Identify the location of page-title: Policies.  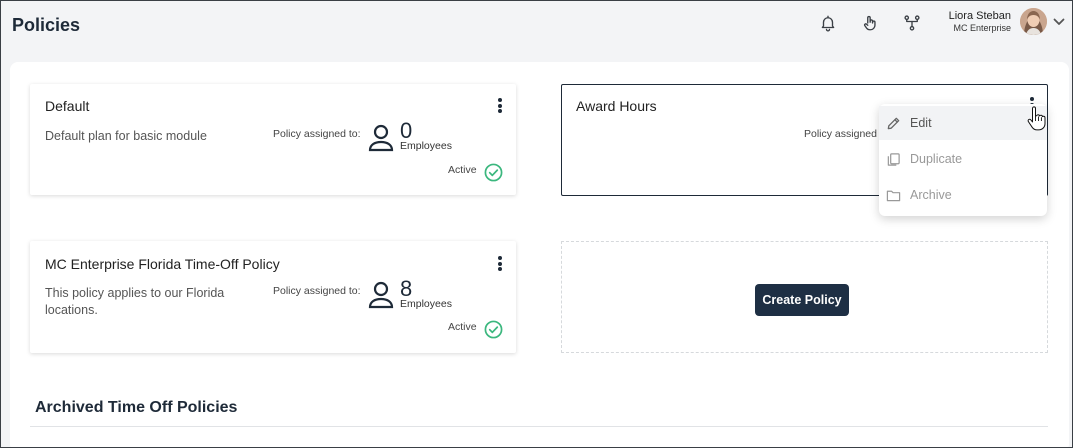
(46, 25).